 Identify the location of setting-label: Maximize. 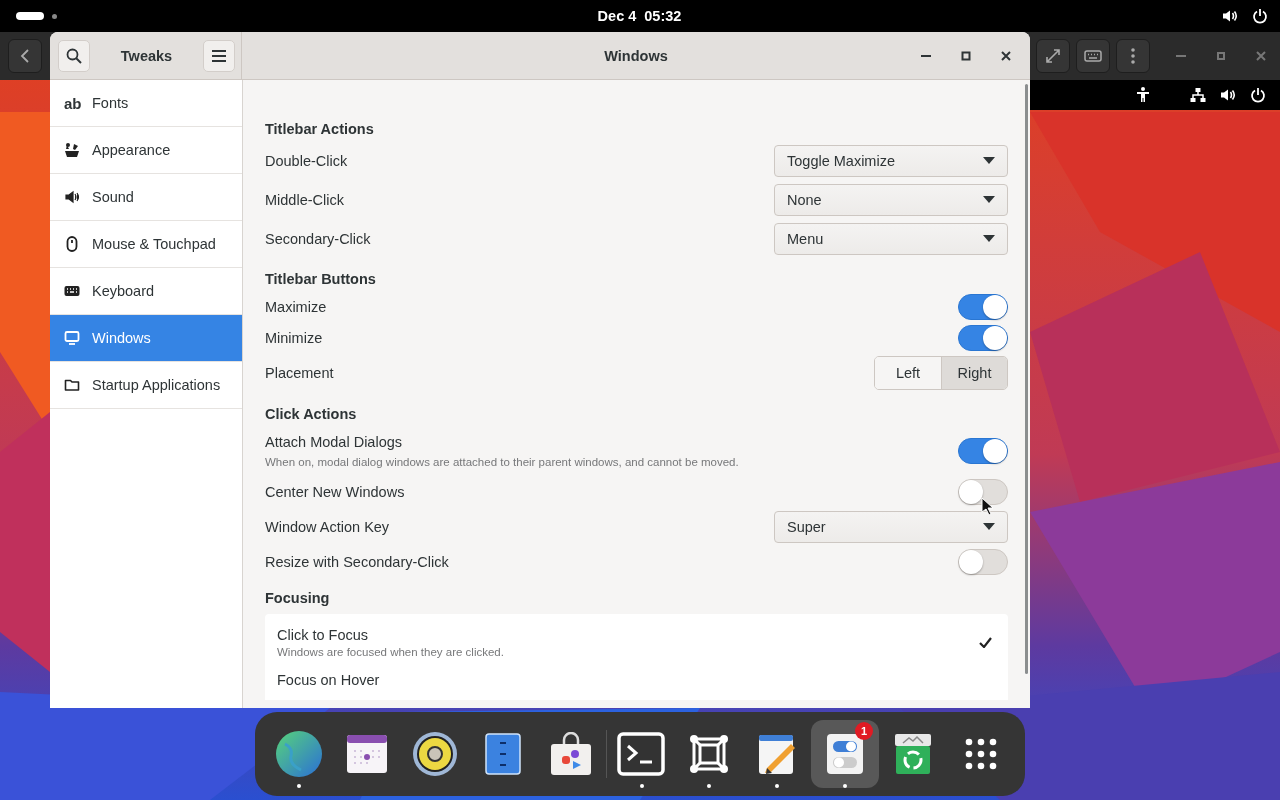
(296, 306).